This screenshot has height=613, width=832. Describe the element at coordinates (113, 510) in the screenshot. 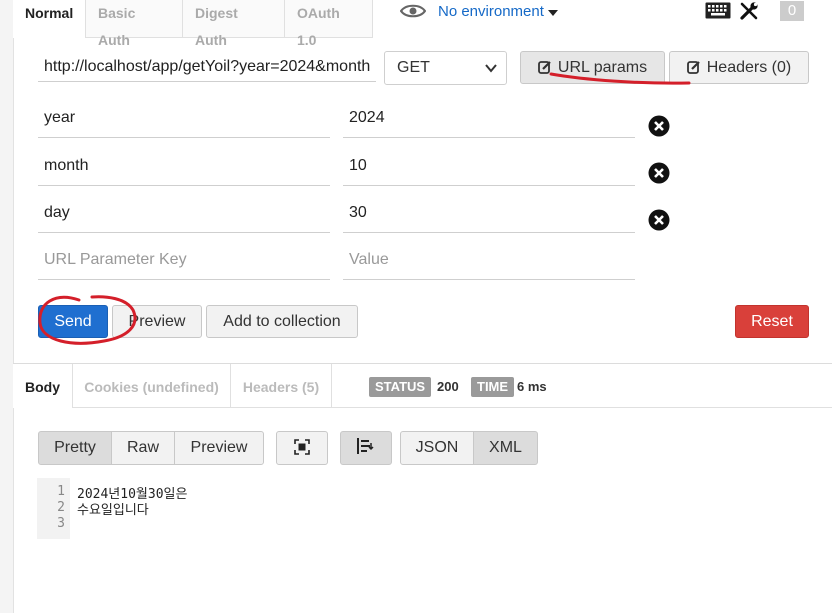

I see `response-line: 수요일입니다` at that location.